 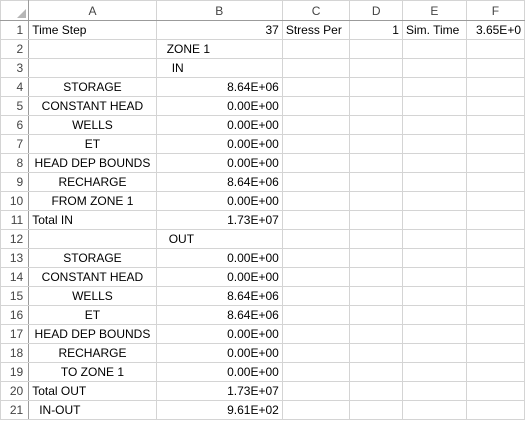 I want to click on cell-a: CONSTANT HEAD, so click(x=92, y=106).